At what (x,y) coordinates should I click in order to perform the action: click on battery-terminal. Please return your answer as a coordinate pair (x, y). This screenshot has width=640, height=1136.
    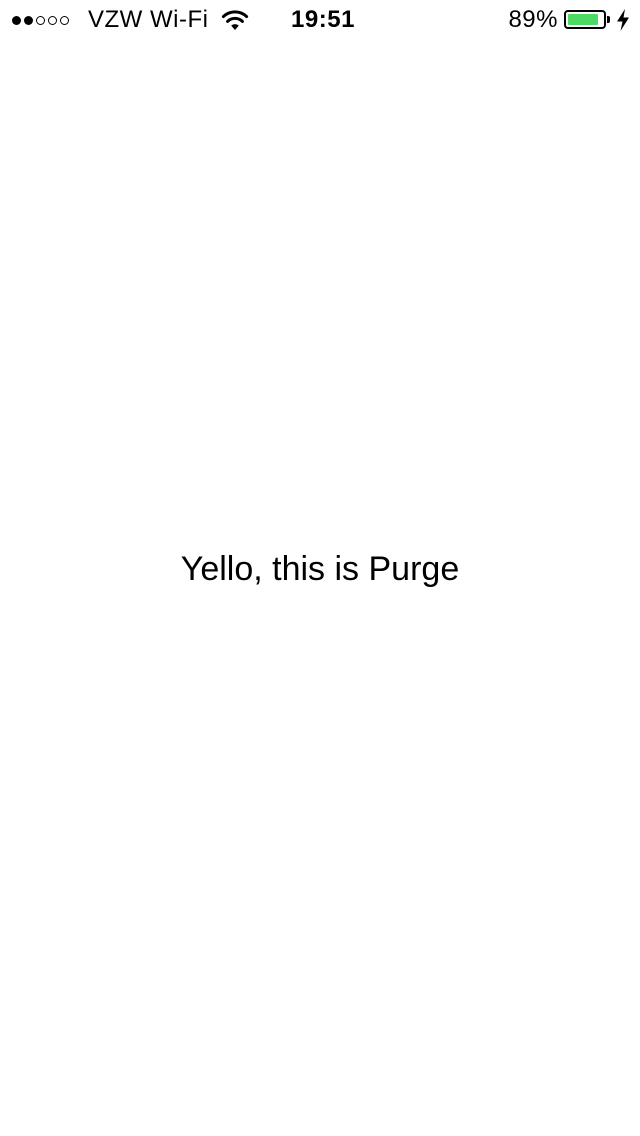
    Looking at the image, I should click on (608, 19).